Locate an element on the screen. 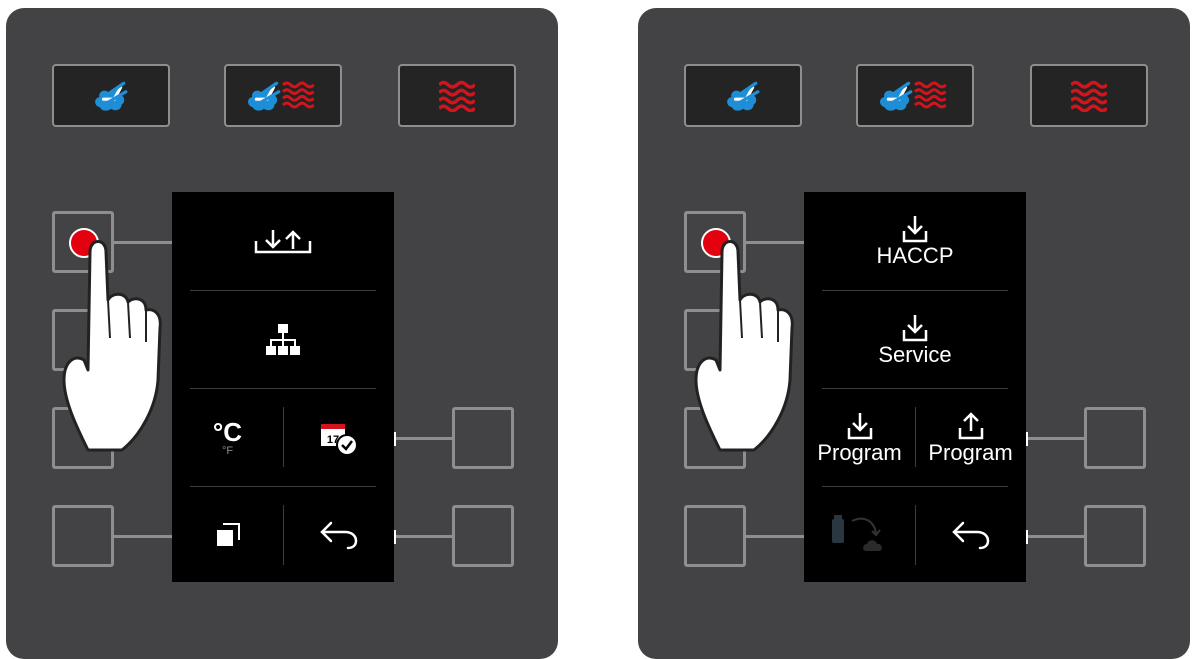  display-screen: HACCP Service Program Program is located at coordinates (915, 387).